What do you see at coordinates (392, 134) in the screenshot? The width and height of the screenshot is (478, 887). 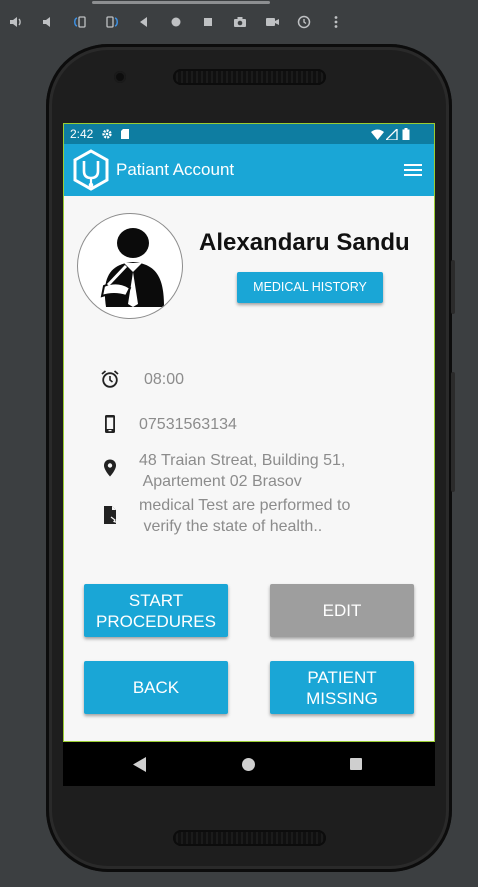 I see `signal-icon` at bounding box center [392, 134].